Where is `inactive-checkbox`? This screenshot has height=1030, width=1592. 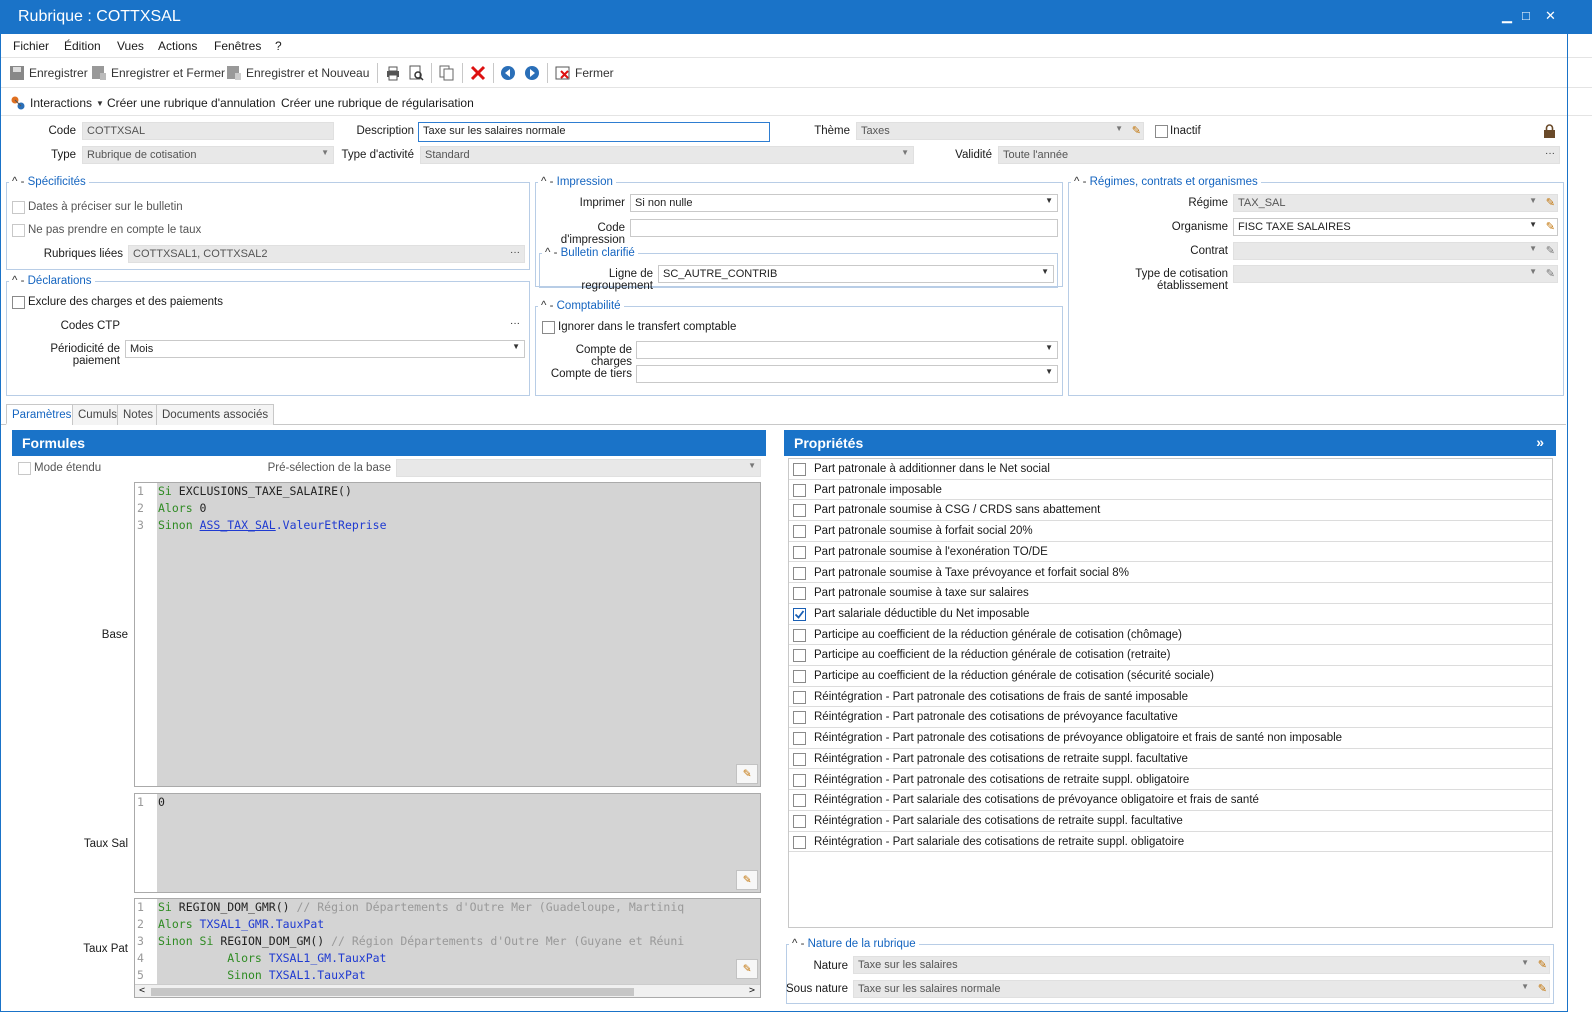
inactive-checkbox is located at coordinates (1161, 131).